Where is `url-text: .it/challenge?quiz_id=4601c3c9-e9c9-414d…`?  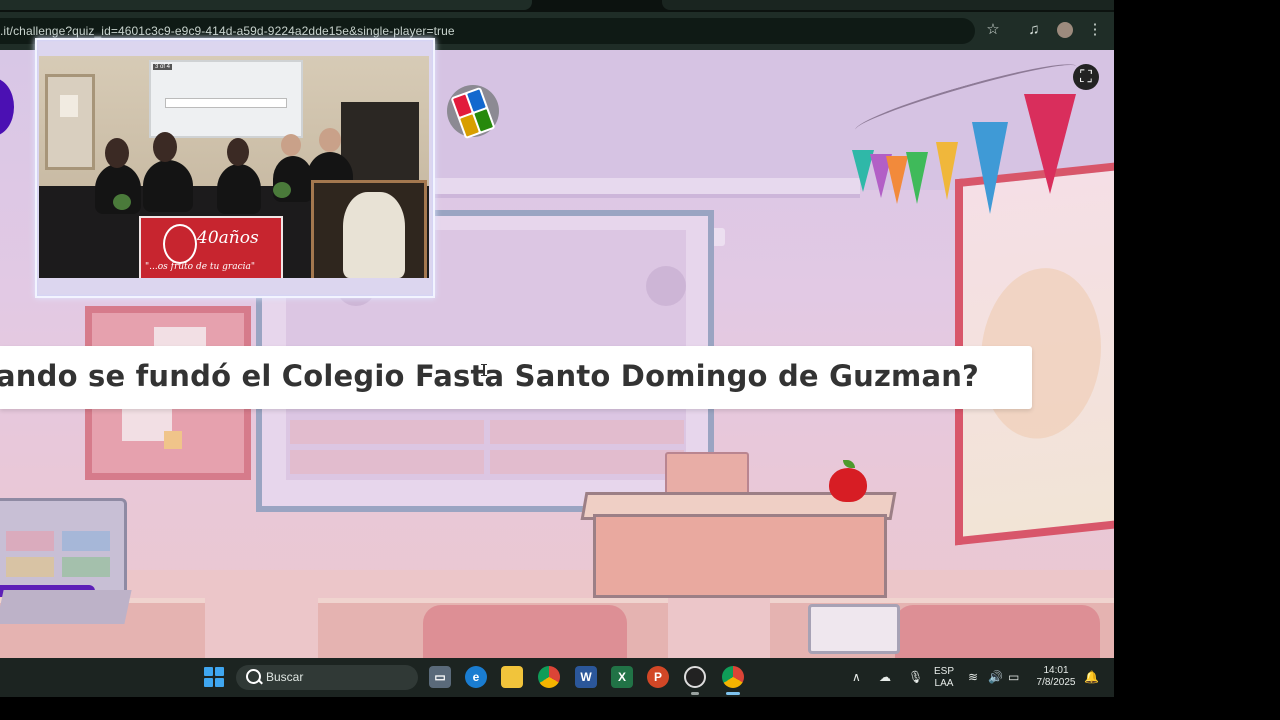
url-text: .it/challenge?quiz_id=4601c3c9-e9c9-414d… is located at coordinates (227, 31).